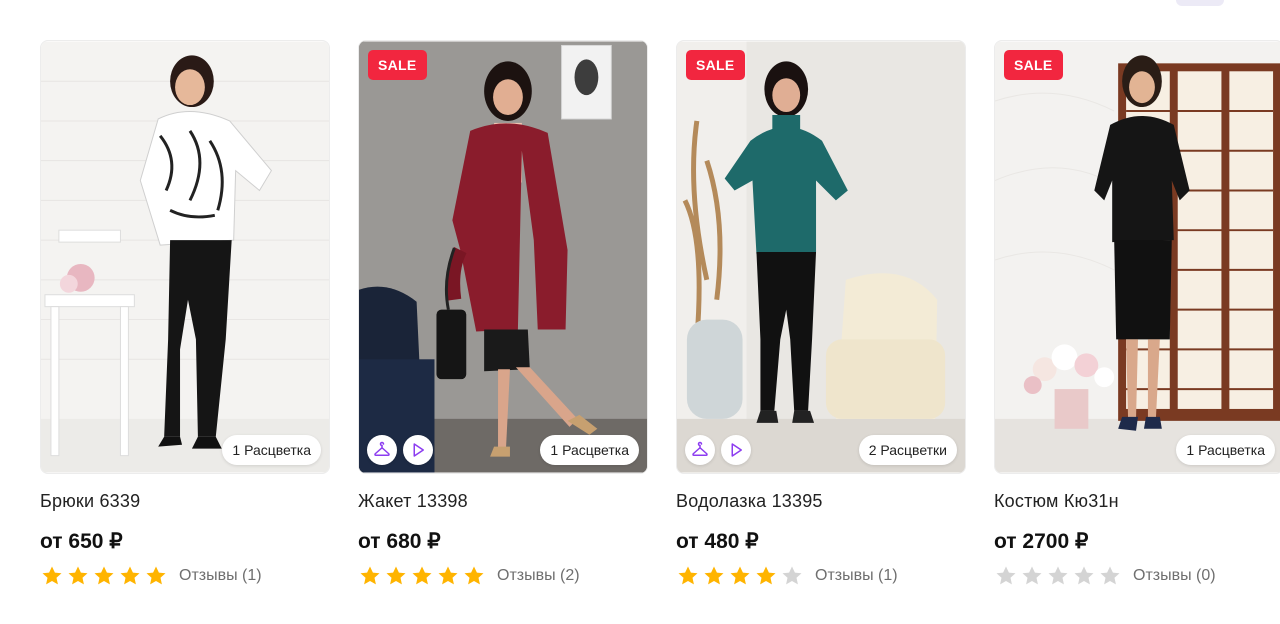  I want to click on rating-row: Отзывы (0), so click(1137, 576).